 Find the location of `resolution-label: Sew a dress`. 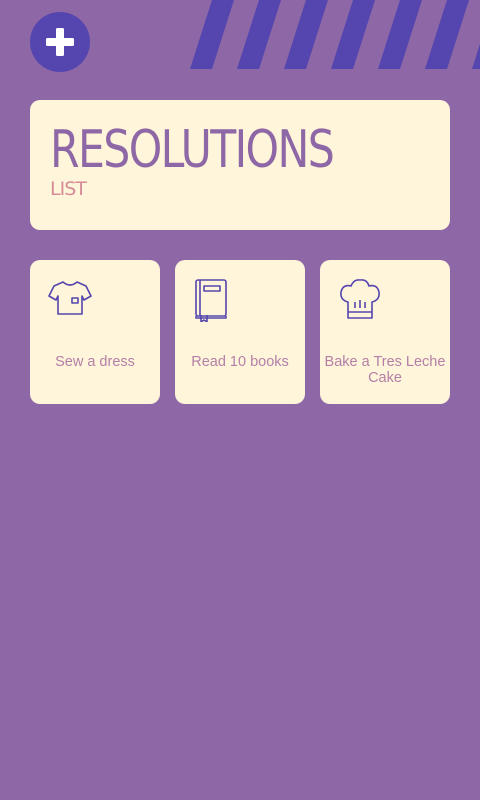

resolution-label: Sew a dress is located at coordinates (95, 362).